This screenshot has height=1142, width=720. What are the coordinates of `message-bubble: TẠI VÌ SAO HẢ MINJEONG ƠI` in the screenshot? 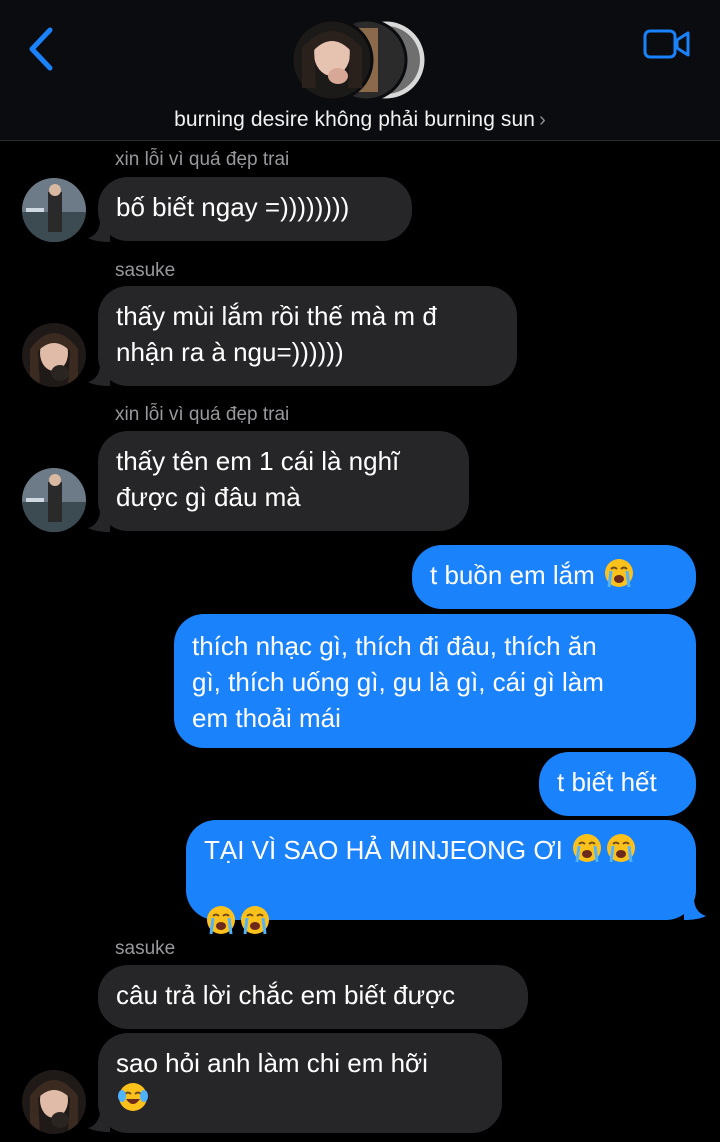 It's located at (441, 877).